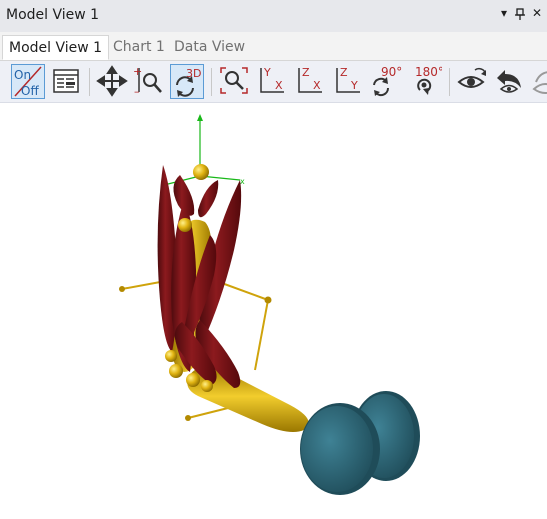 Image resolution: width=547 pixels, height=519 pixels. I want to click on dumbbell-weight, so click(360, 443).